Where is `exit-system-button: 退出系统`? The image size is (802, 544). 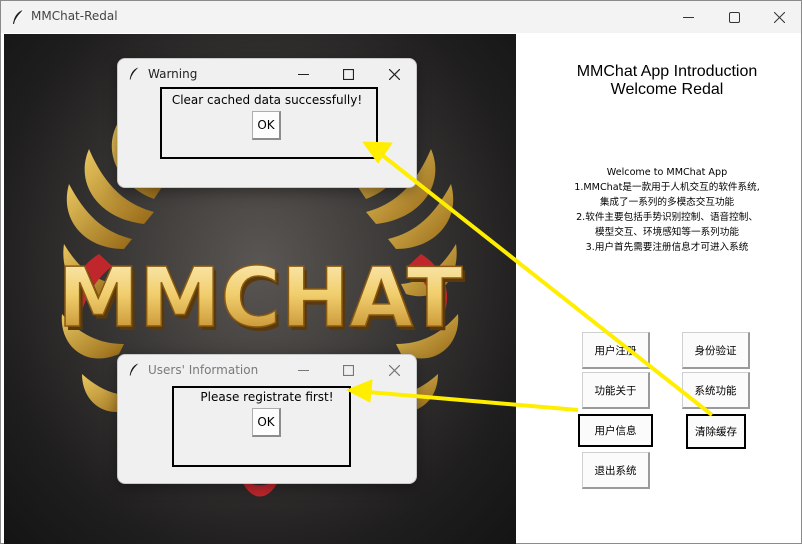 exit-system-button: 退出系统 is located at coordinates (616, 470).